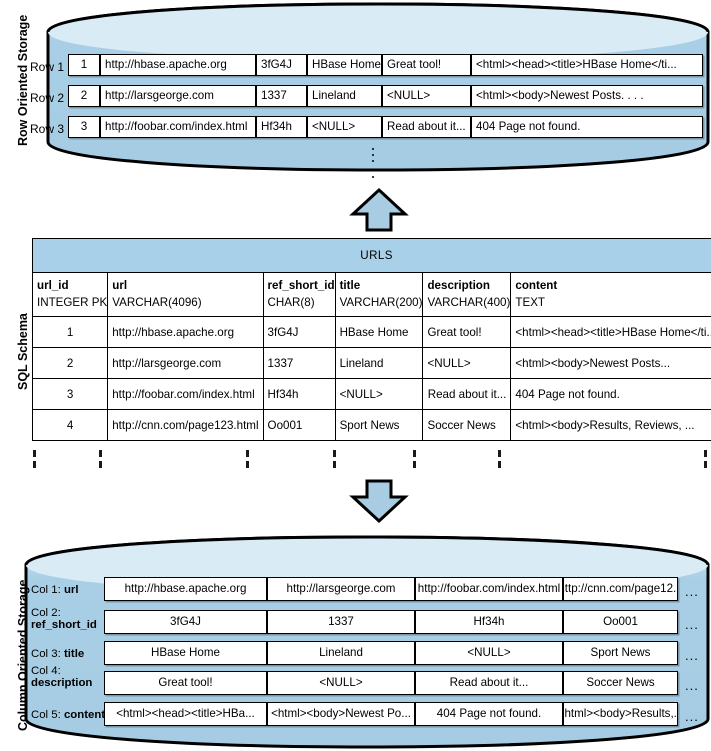 This screenshot has width=711, height=751. Describe the element at coordinates (185, 394) in the screenshot. I see `sql-r3-url: http://foobar.com/index.html` at that location.